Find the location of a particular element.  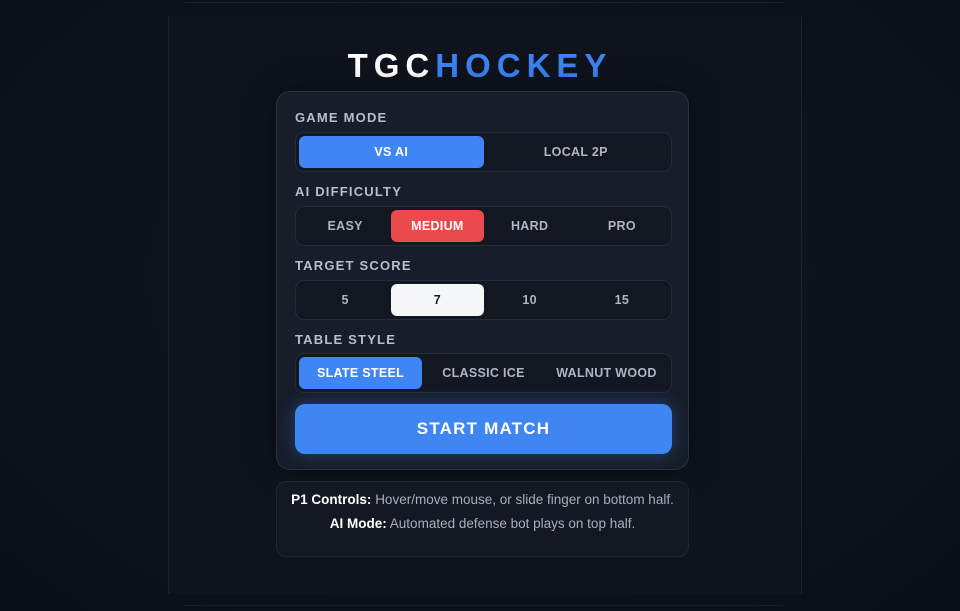

difficulty-easy: EASY is located at coordinates (345, 226).